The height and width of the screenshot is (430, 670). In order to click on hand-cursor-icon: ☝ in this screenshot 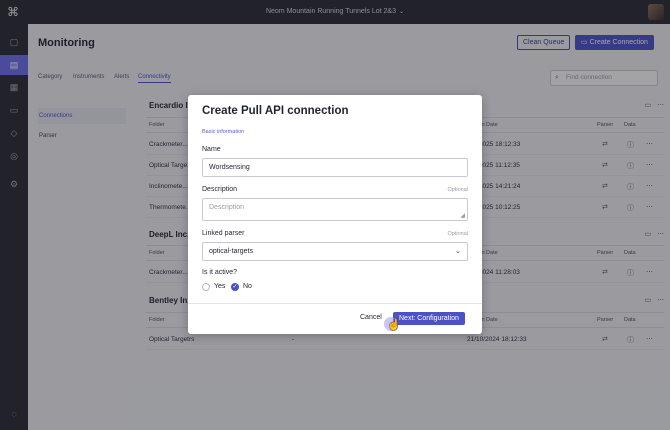, I will do `click(394, 325)`.